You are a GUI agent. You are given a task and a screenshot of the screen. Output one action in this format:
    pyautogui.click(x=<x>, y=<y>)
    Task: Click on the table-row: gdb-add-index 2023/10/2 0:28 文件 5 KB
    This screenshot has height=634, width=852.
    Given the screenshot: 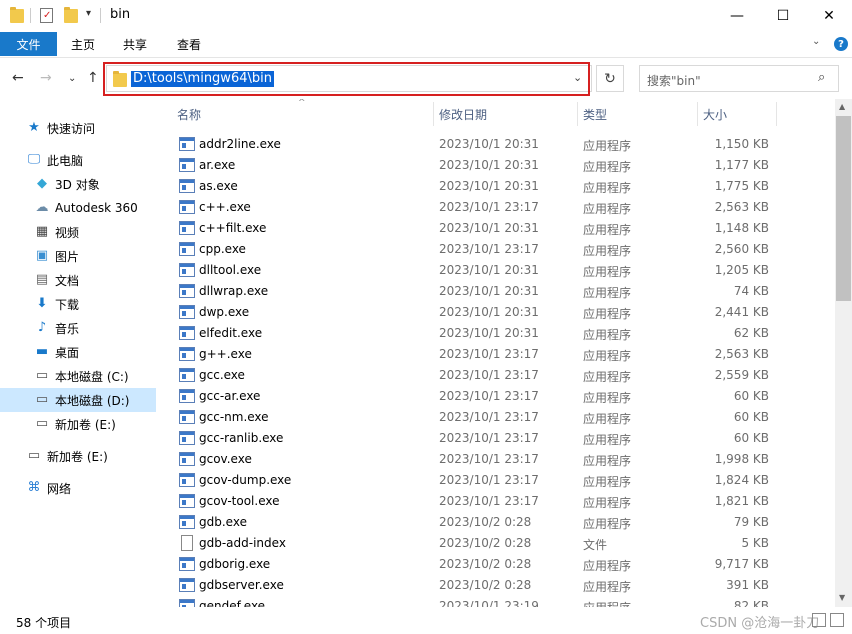 What is the action you would take?
    pyautogui.click(x=497, y=543)
    